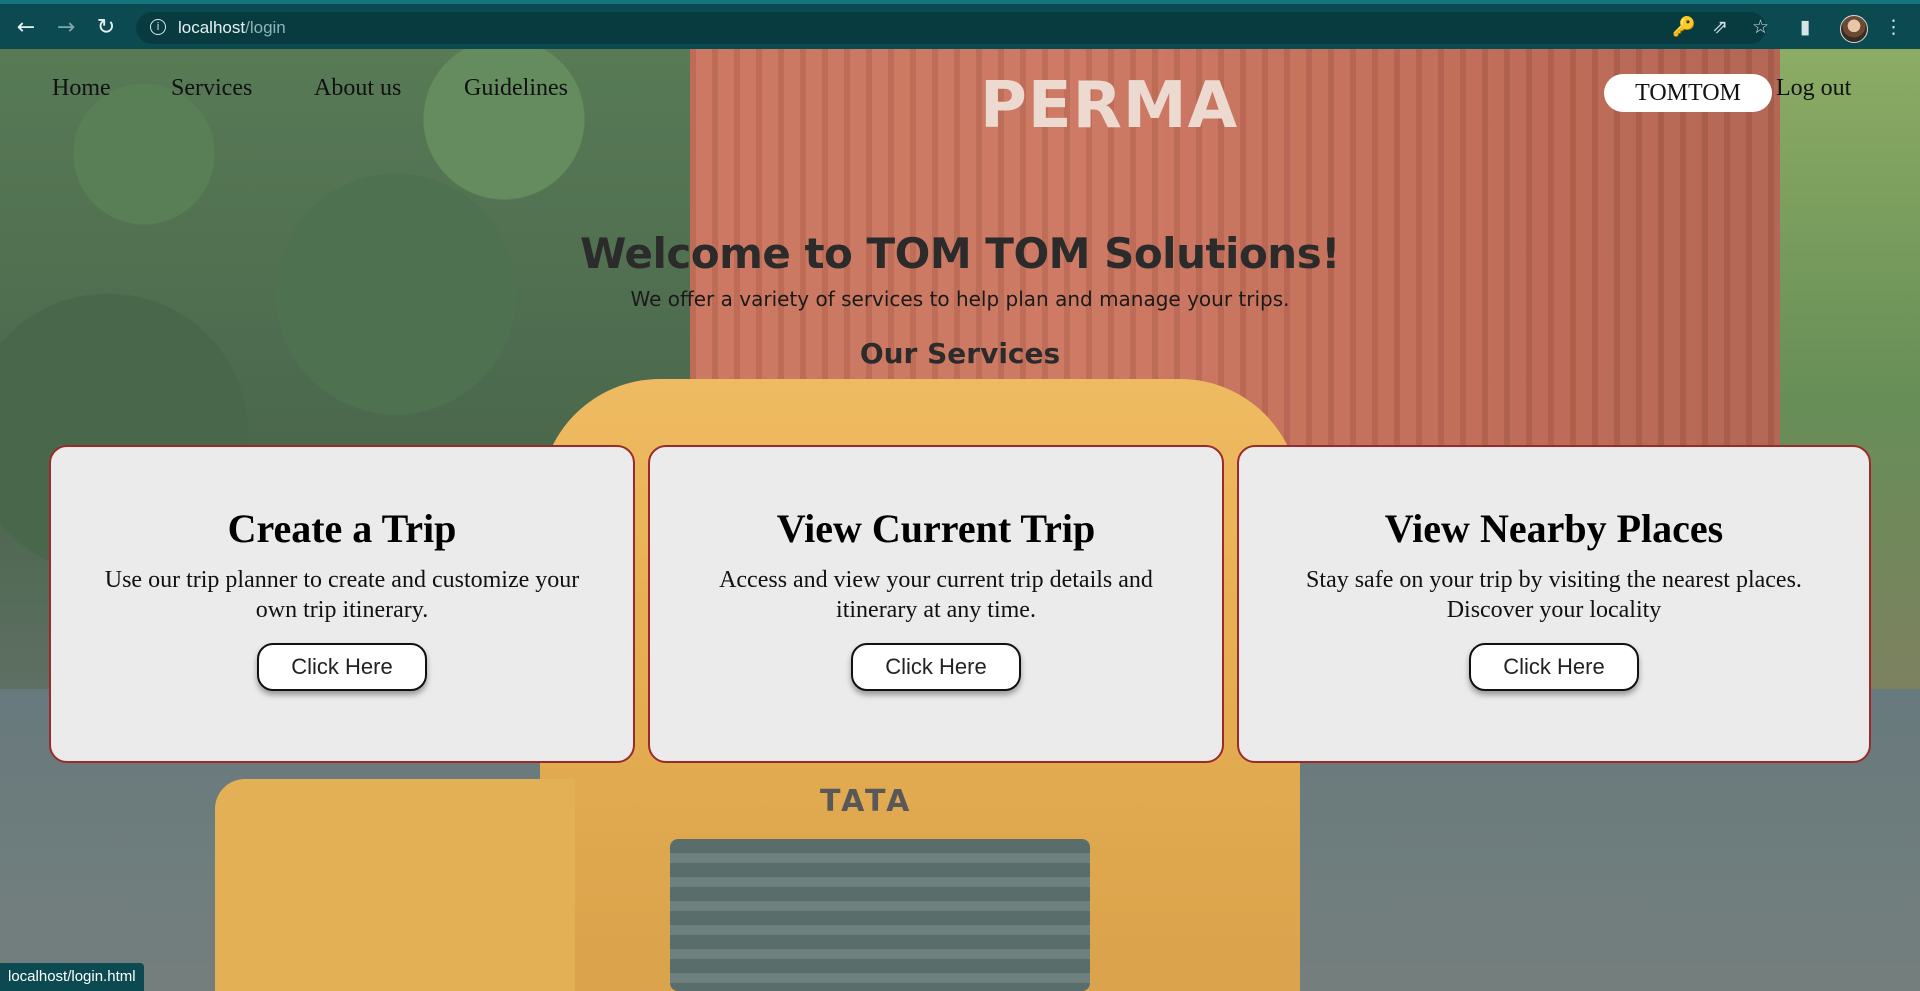  Describe the element at coordinates (1720, 27) in the screenshot. I see `share-icon: ⇗` at that location.